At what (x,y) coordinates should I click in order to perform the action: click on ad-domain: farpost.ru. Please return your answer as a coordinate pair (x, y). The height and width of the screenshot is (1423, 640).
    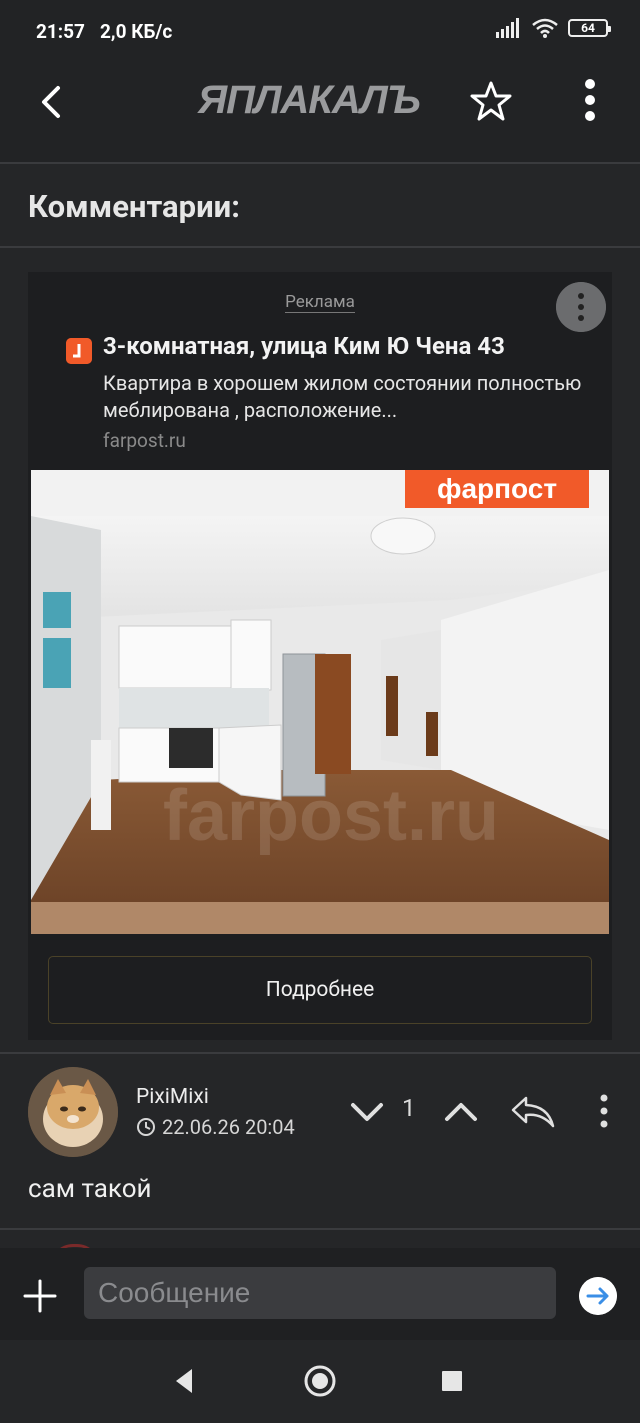
    Looking at the image, I should click on (144, 440).